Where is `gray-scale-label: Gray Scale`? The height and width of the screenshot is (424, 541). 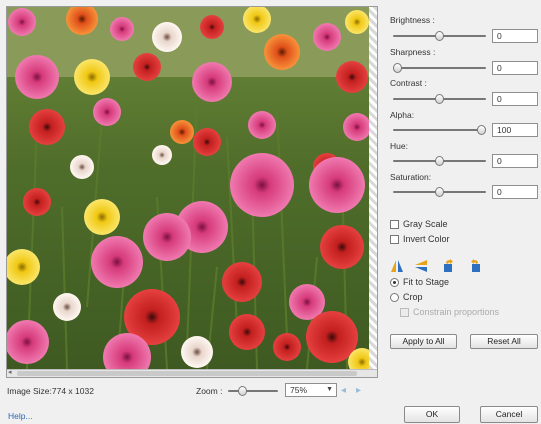
gray-scale-label: Gray Scale is located at coordinates (425, 224).